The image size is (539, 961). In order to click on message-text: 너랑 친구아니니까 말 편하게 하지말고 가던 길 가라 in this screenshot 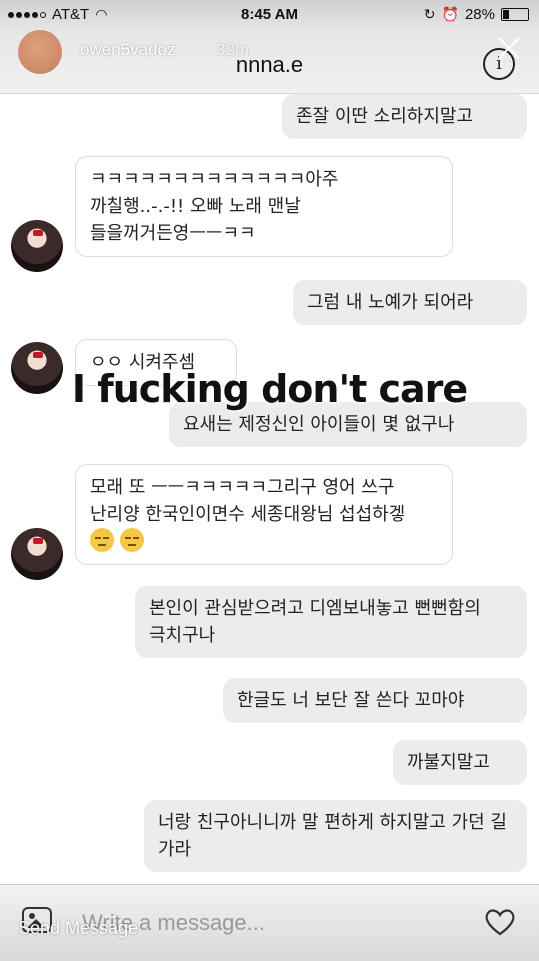, I will do `click(332, 836)`.